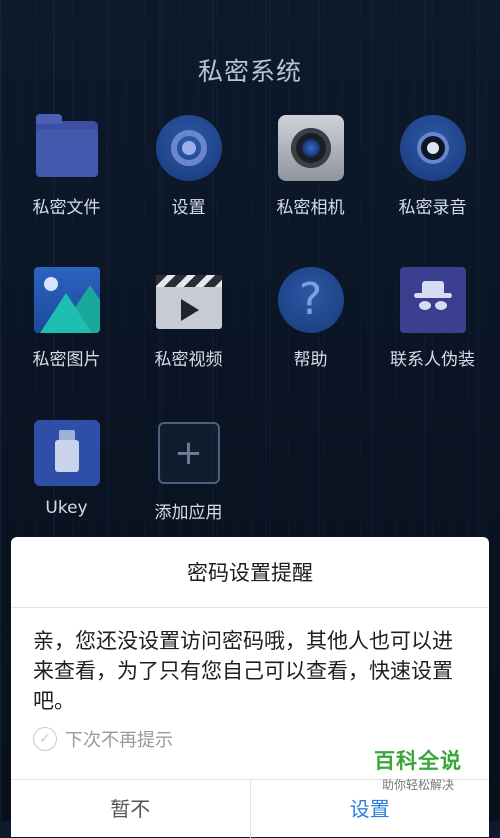  Describe the element at coordinates (66, 300) in the screenshot. I see `image-icon` at that location.